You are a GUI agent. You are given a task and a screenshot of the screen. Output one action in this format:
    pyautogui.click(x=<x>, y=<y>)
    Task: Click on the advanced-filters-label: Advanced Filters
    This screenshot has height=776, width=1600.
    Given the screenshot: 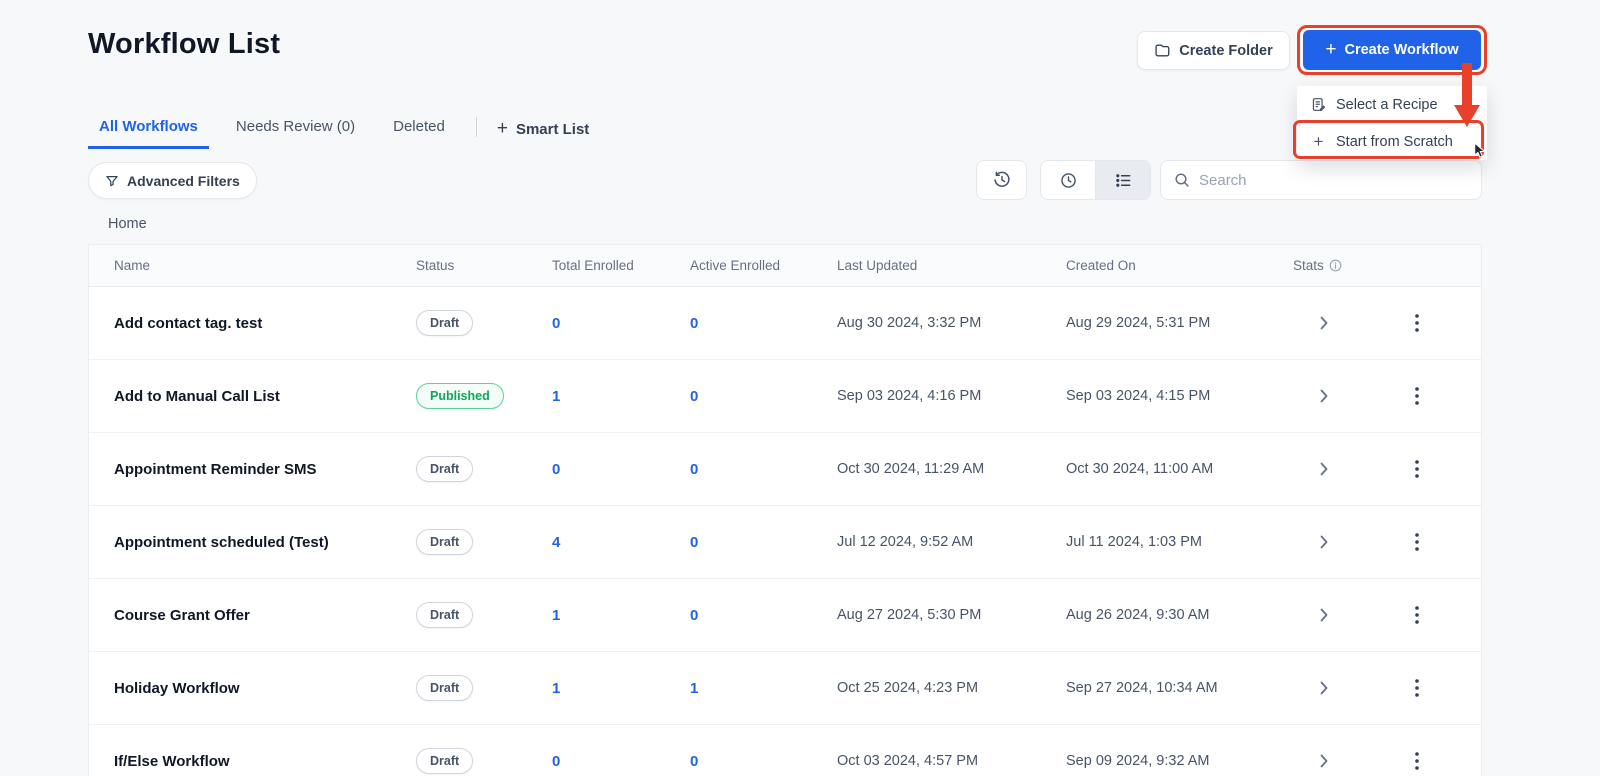 What is the action you would take?
    pyautogui.click(x=183, y=180)
    